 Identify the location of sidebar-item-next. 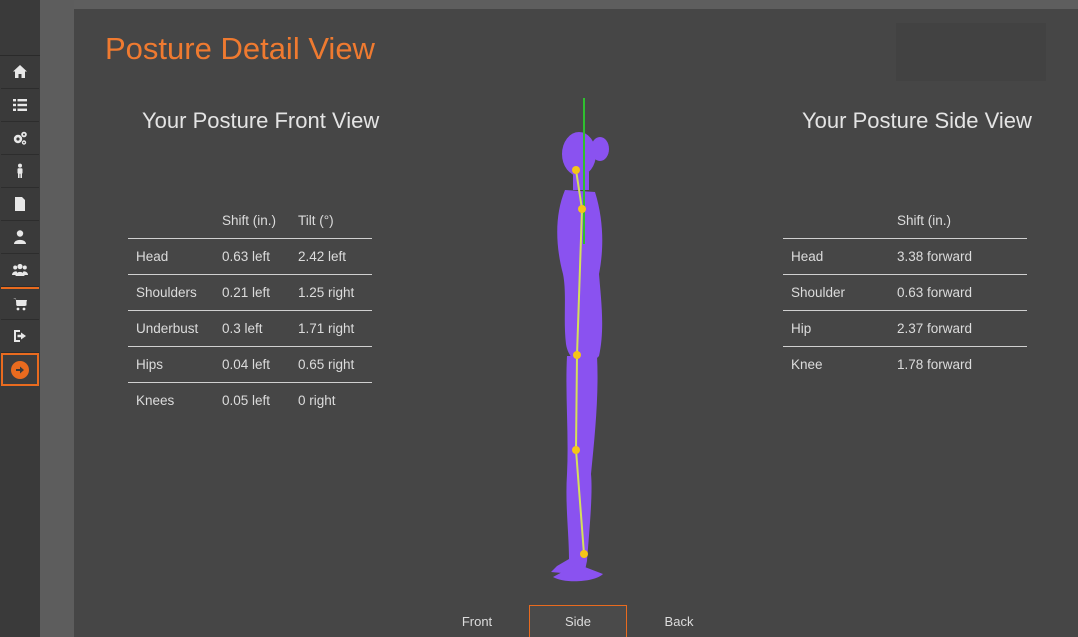
(20, 369).